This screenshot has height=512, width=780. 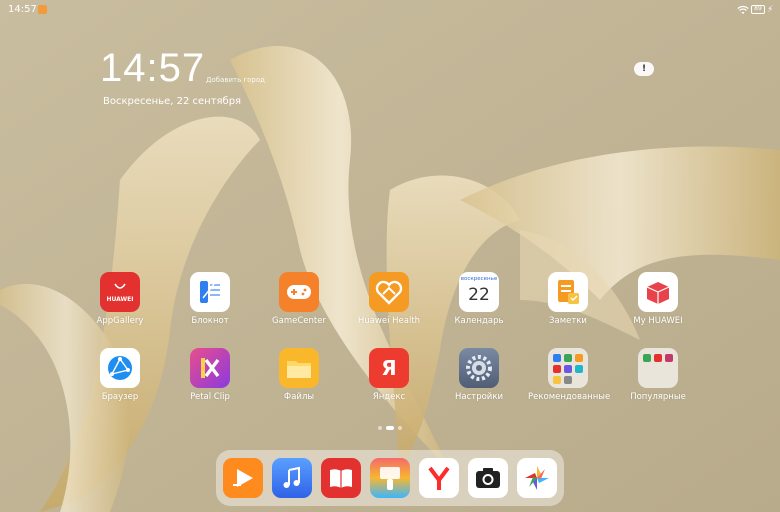 What do you see at coordinates (439, 478) in the screenshot?
I see `yandex-browser-icon` at bounding box center [439, 478].